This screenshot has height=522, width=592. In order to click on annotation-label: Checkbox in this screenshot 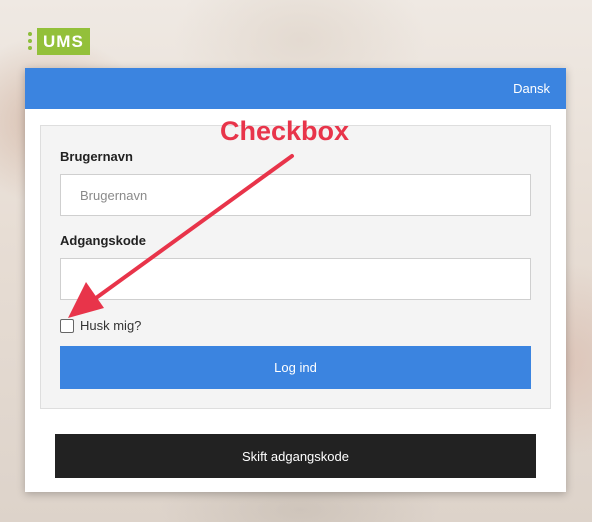, I will do `click(285, 131)`.